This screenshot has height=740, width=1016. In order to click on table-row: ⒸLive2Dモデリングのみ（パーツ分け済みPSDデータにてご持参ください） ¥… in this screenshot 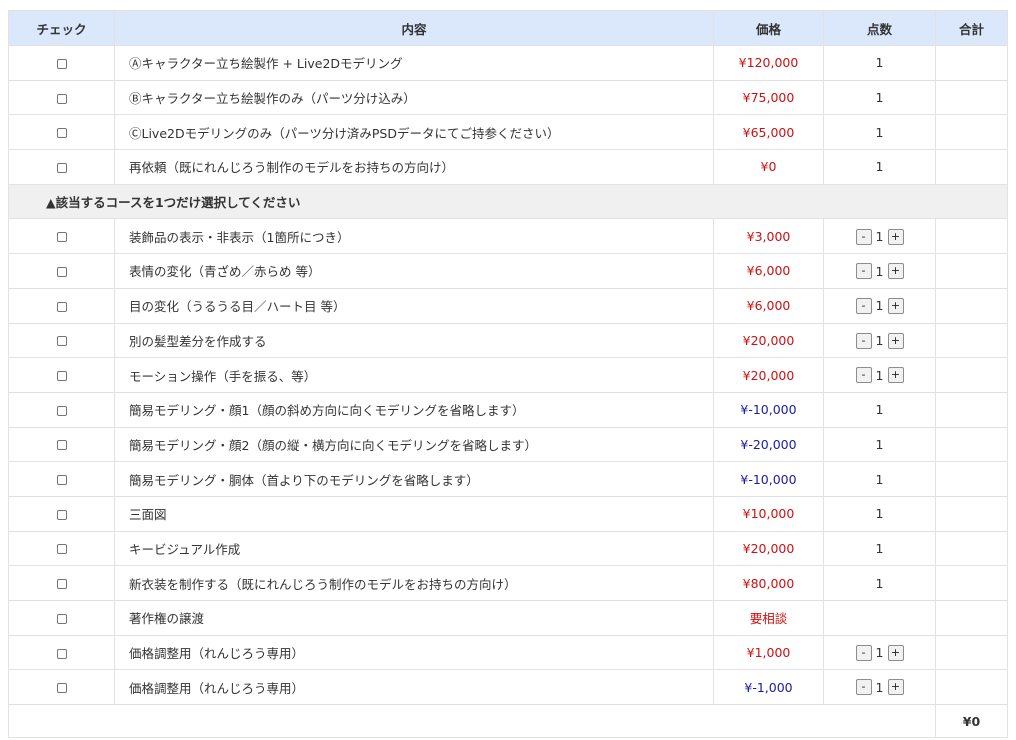, I will do `click(508, 132)`.